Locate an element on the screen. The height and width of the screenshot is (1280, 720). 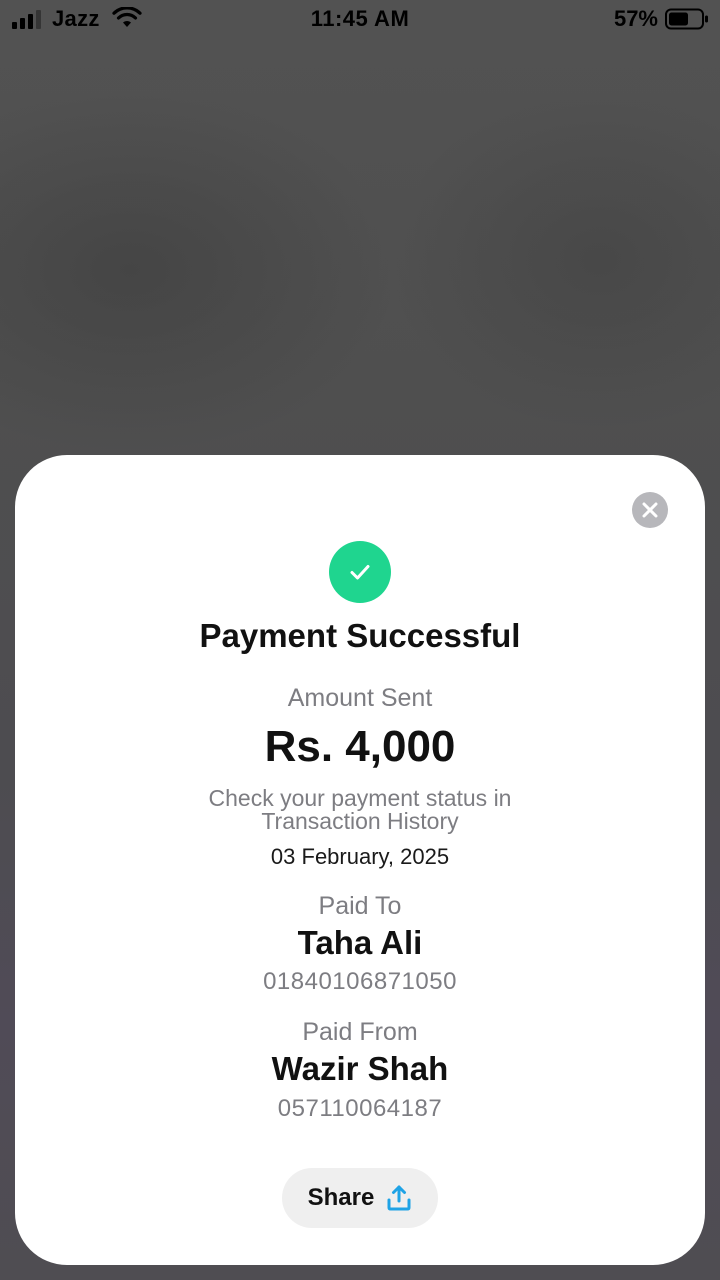
checkmark-icon is located at coordinates (360, 572).